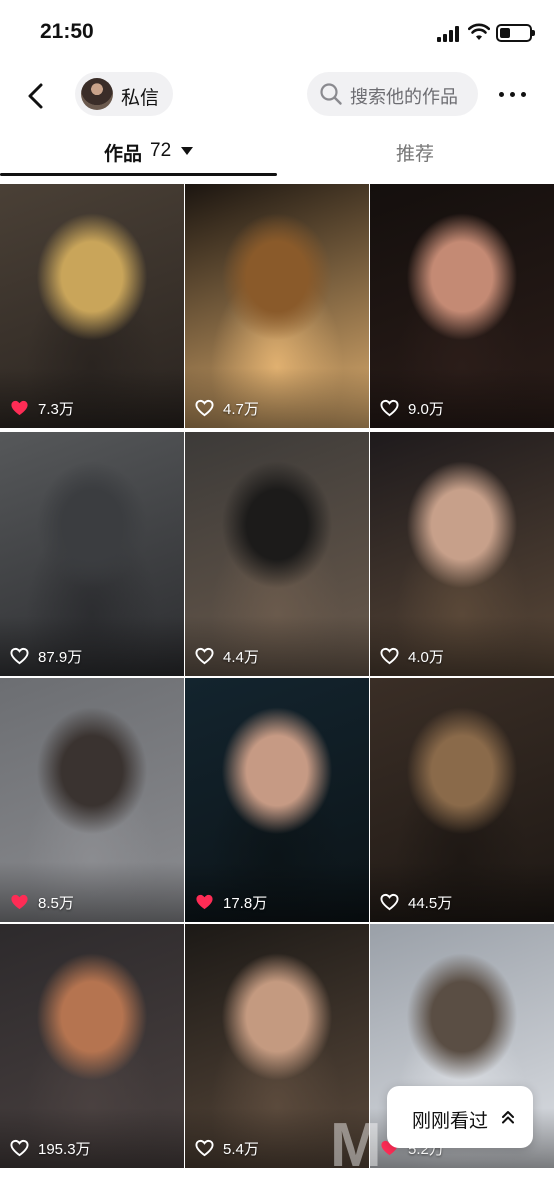  Describe the element at coordinates (56, 409) in the screenshot. I see `like-count-label: 7.3万` at that location.